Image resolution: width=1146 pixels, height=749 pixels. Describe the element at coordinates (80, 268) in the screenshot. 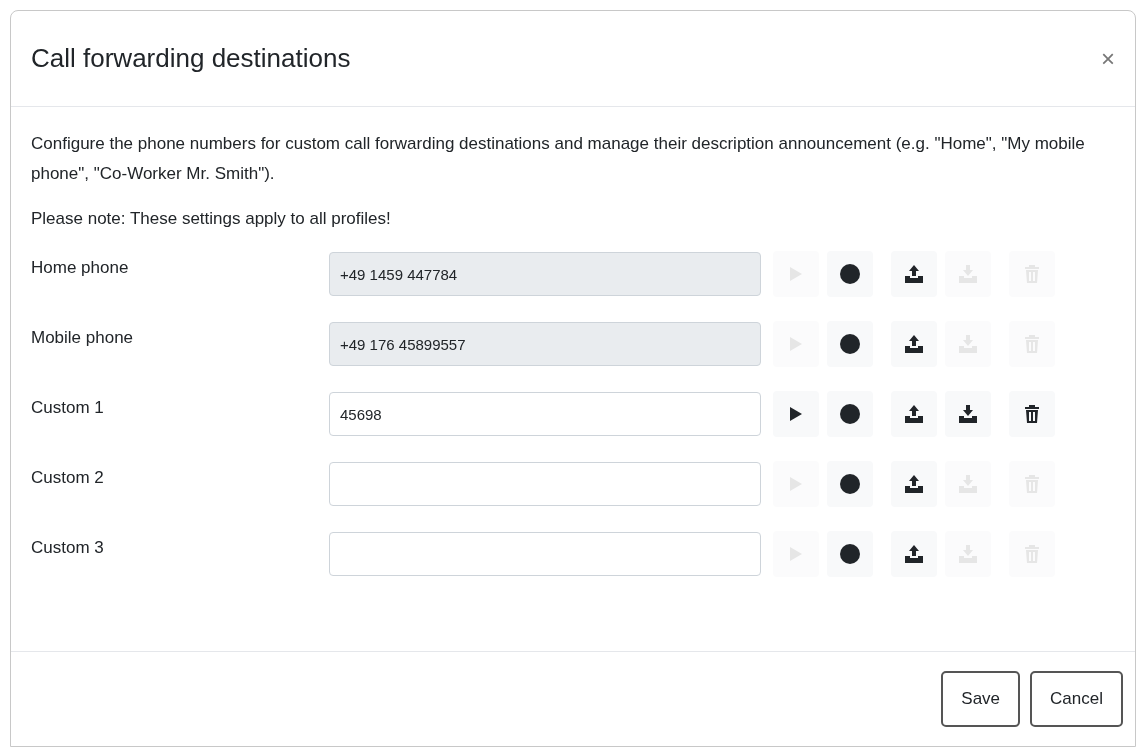

I see `field-label: Home phone` at that location.